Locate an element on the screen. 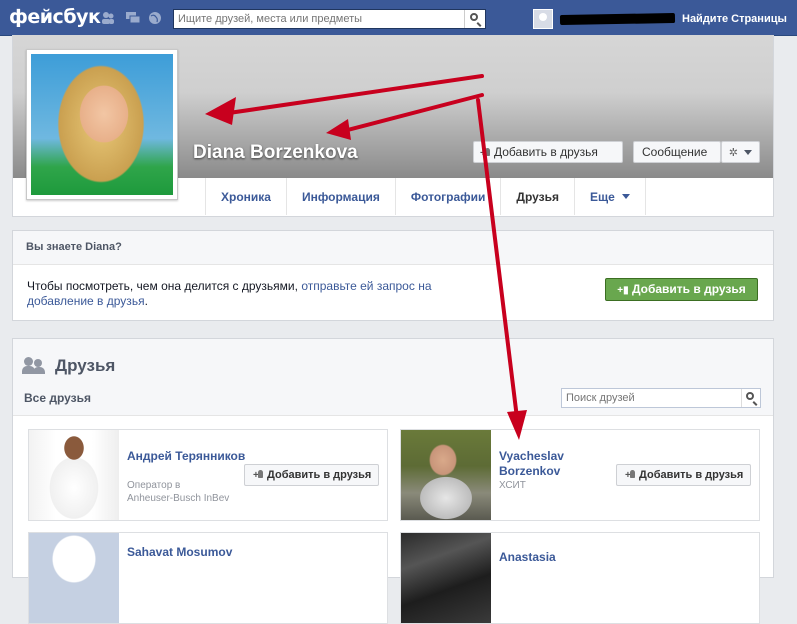 The height and width of the screenshot is (624, 797). redacted-username is located at coordinates (617, 19).